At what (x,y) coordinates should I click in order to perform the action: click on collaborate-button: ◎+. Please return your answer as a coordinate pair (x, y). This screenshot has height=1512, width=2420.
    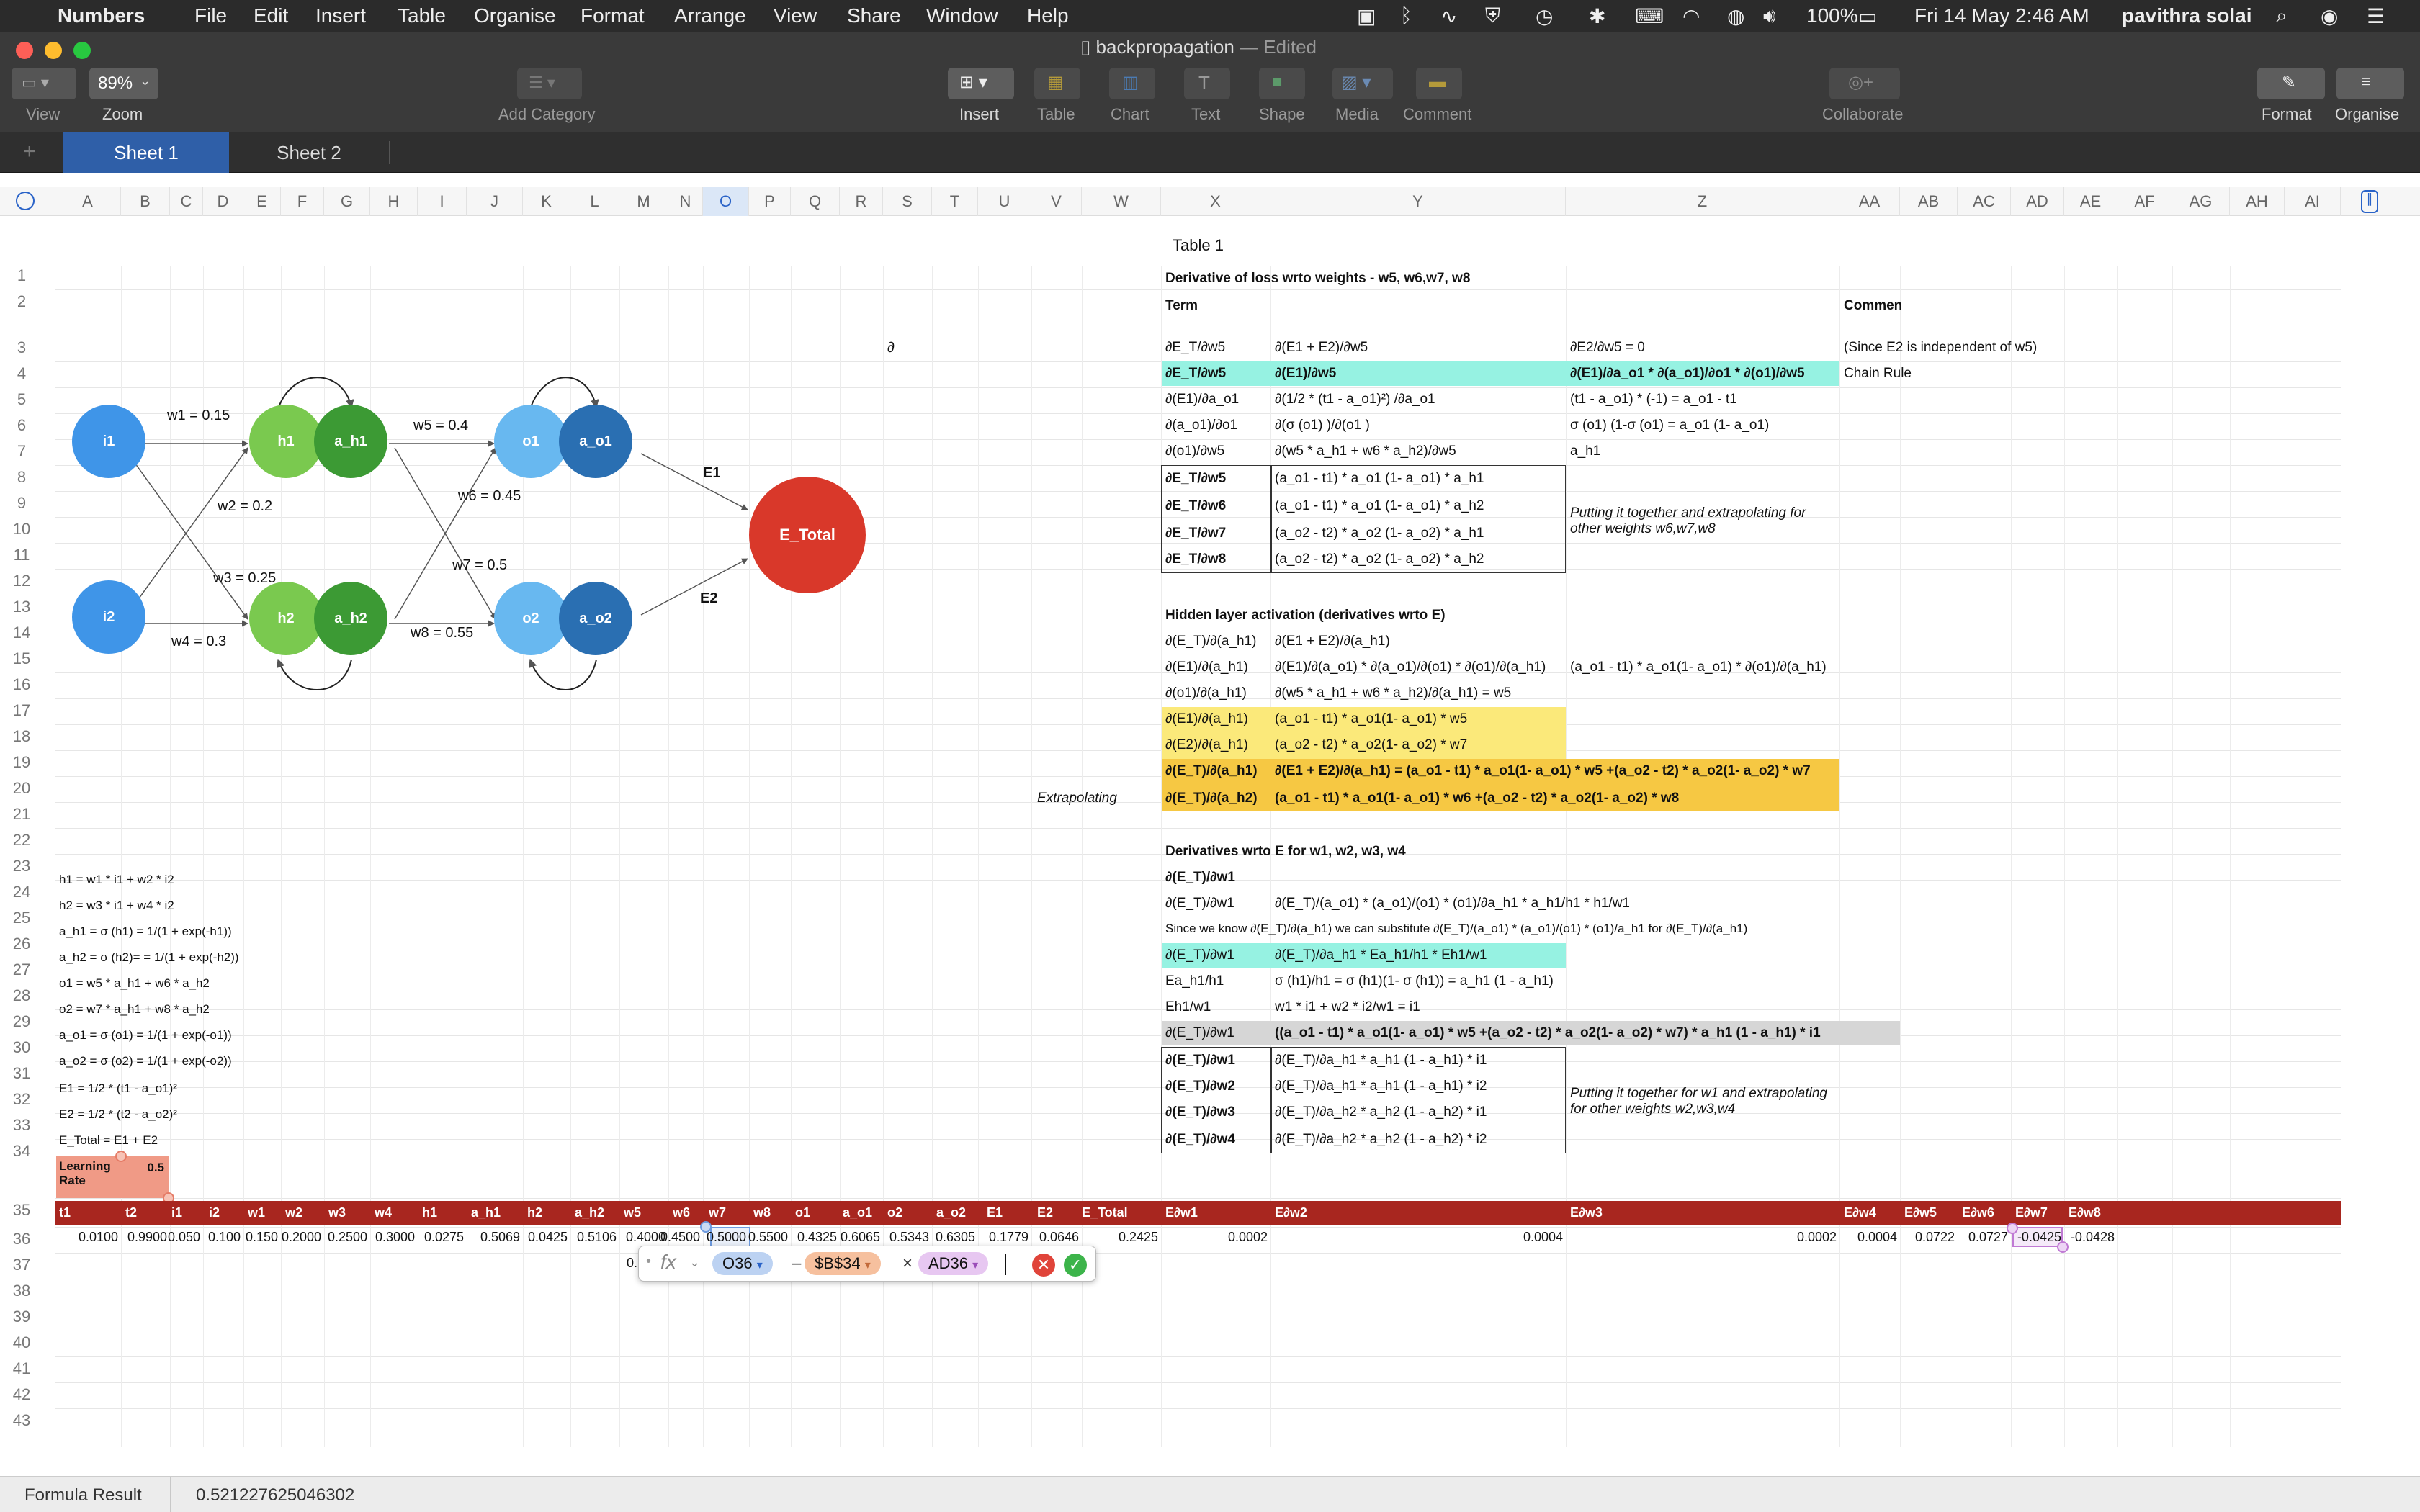
    Looking at the image, I should click on (1865, 83).